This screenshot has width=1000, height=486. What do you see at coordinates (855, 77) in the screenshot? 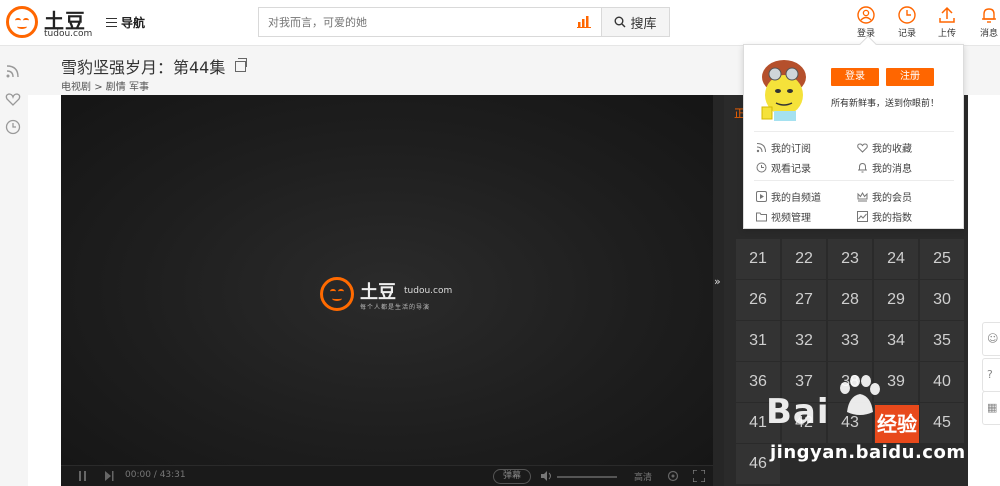
I see `popup-login-button: 登录` at bounding box center [855, 77].